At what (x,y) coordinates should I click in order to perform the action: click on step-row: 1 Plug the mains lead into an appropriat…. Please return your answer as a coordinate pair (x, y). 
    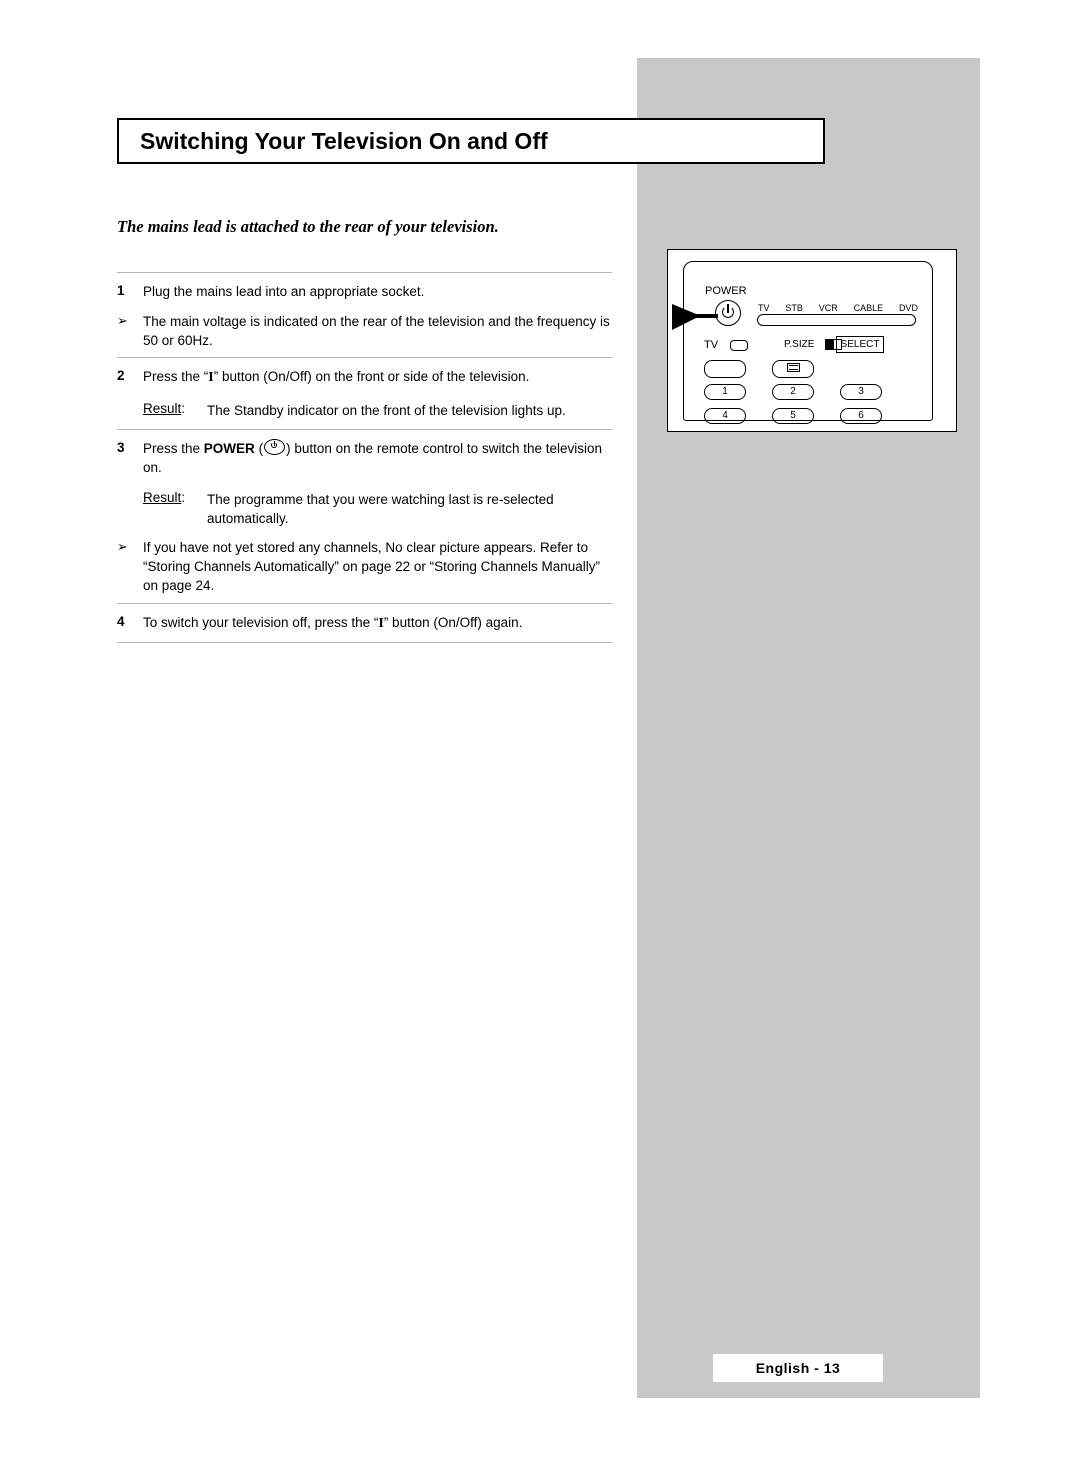
    Looking at the image, I should click on (364, 291).